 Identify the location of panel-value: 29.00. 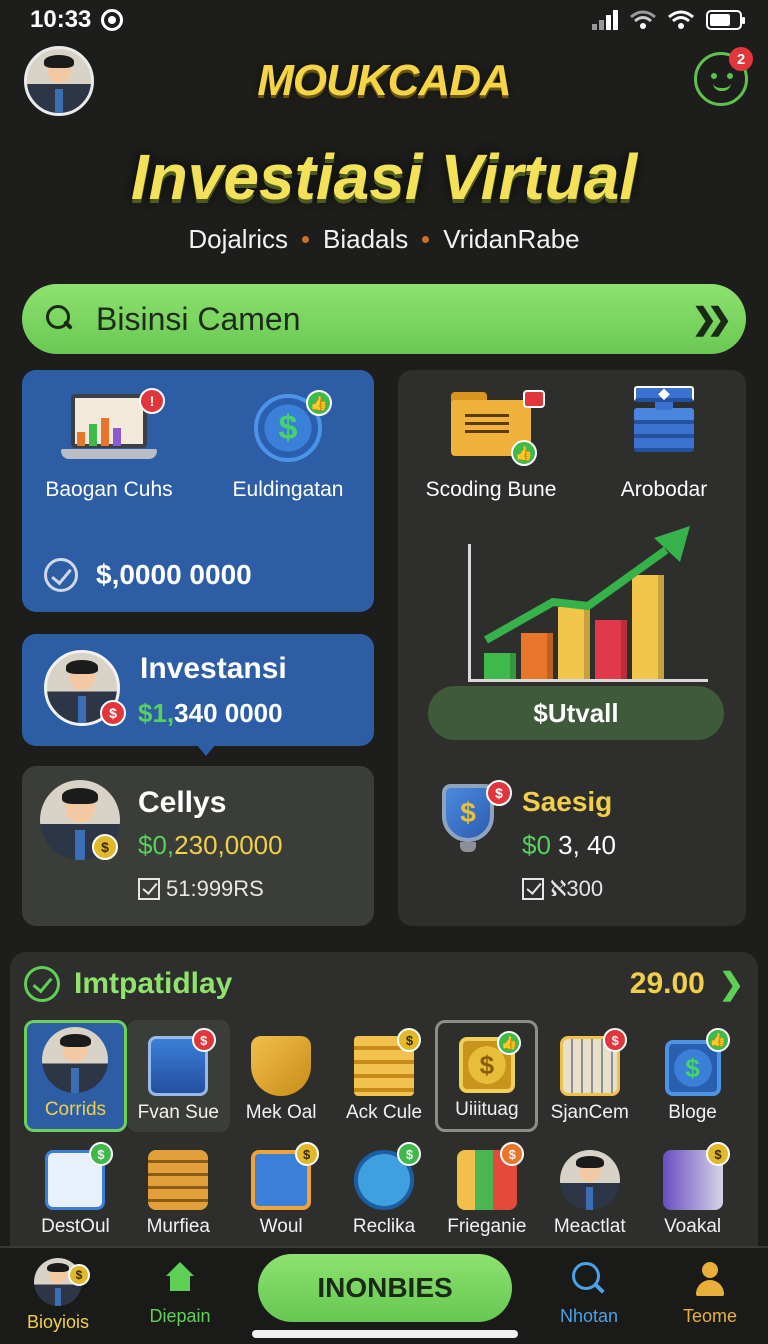
(667, 983).